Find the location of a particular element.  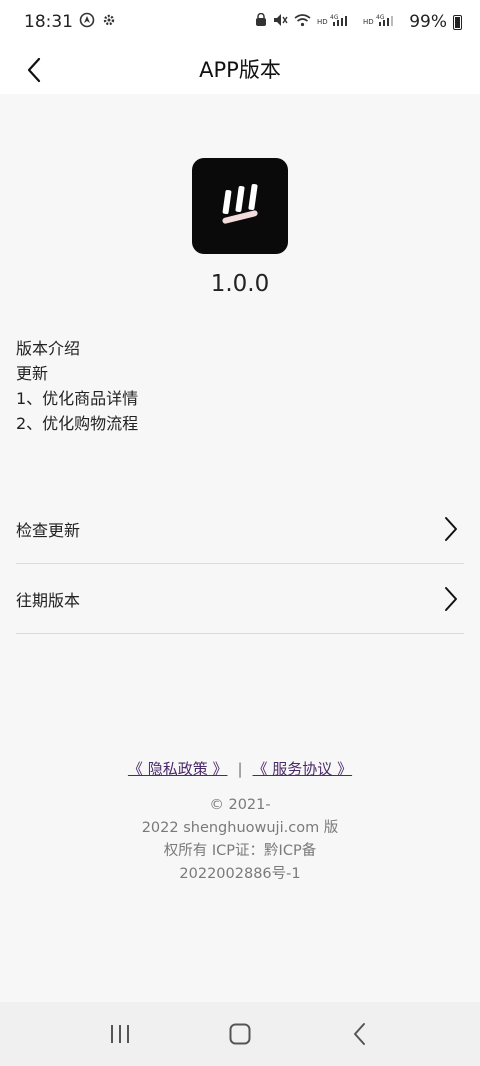

copyright-line: 2022 shenghuowuji.com 版 is located at coordinates (240, 828).